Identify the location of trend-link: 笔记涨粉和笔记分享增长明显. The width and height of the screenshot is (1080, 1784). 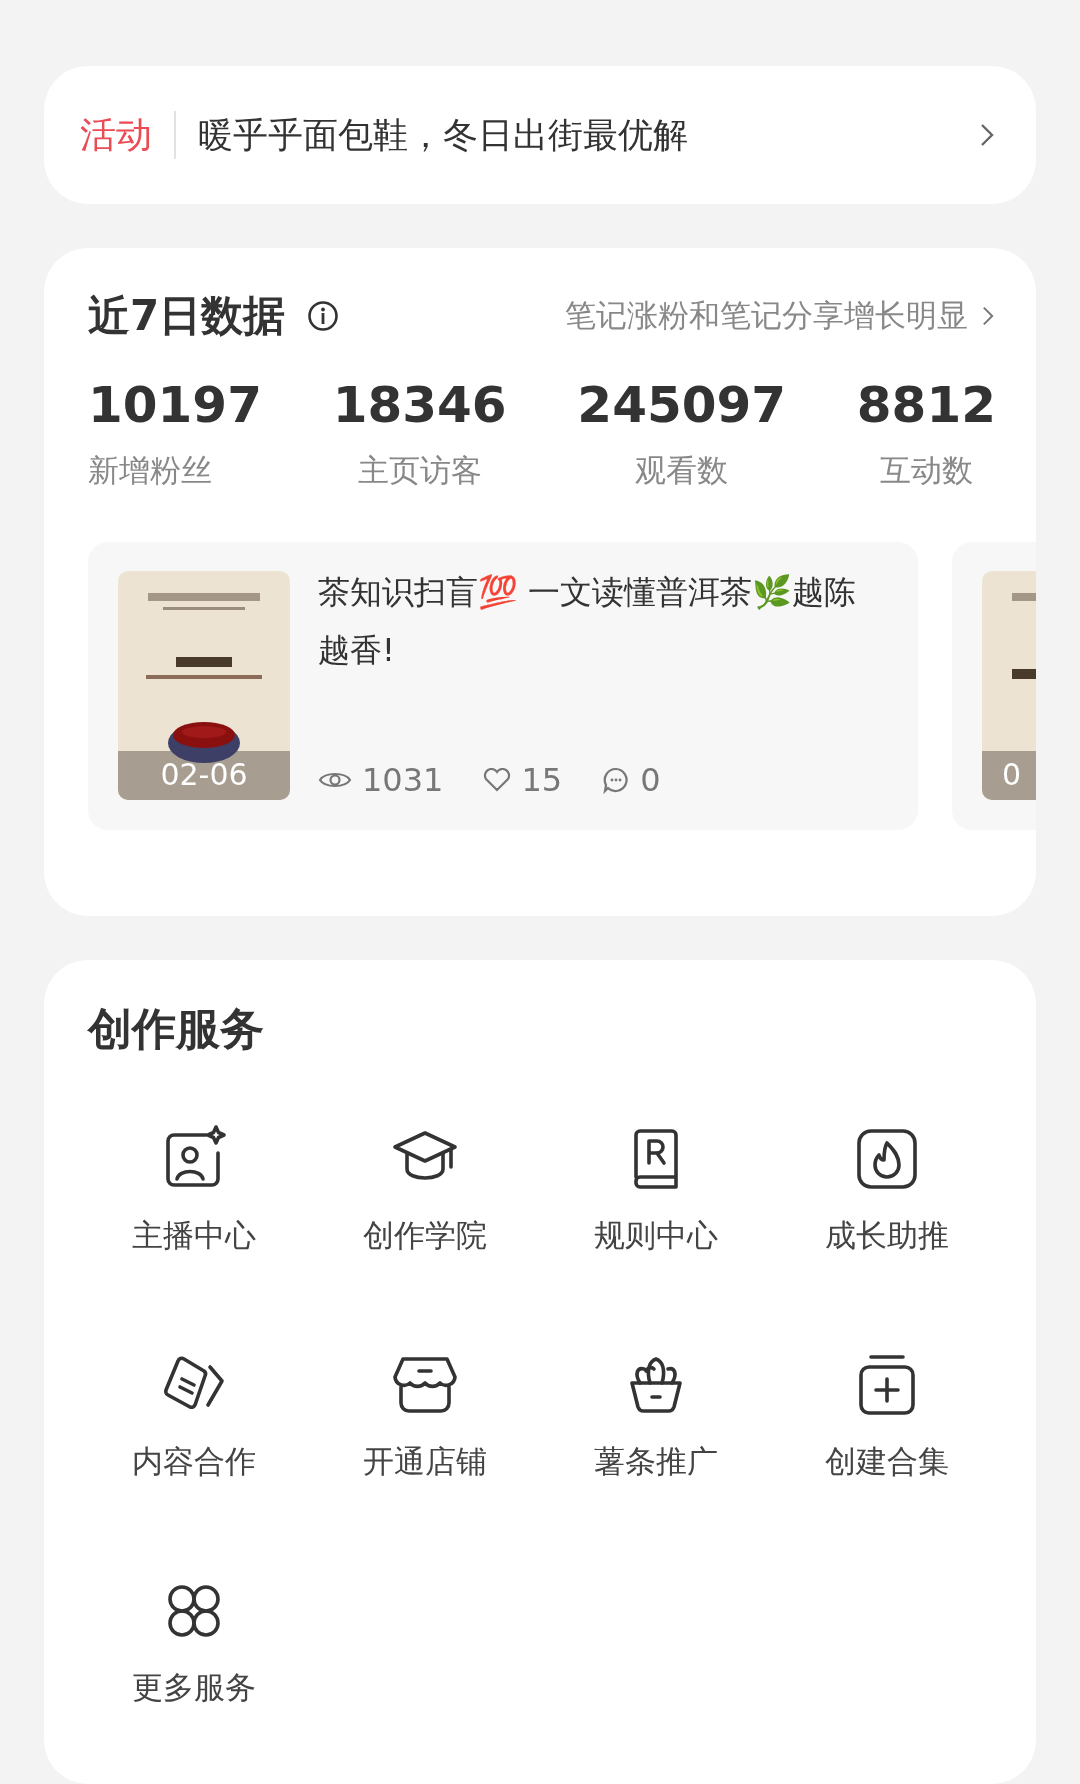
(766, 316).